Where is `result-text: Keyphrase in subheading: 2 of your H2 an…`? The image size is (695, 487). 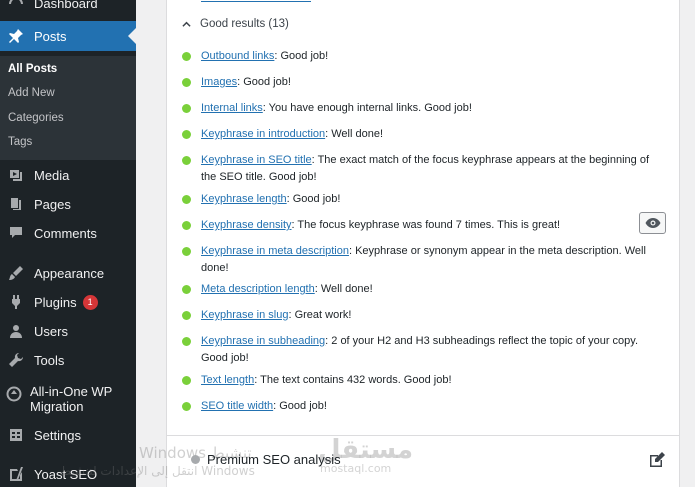 result-text: Keyphrase in subheading: 2 of your H2 an… is located at coordinates (426, 350).